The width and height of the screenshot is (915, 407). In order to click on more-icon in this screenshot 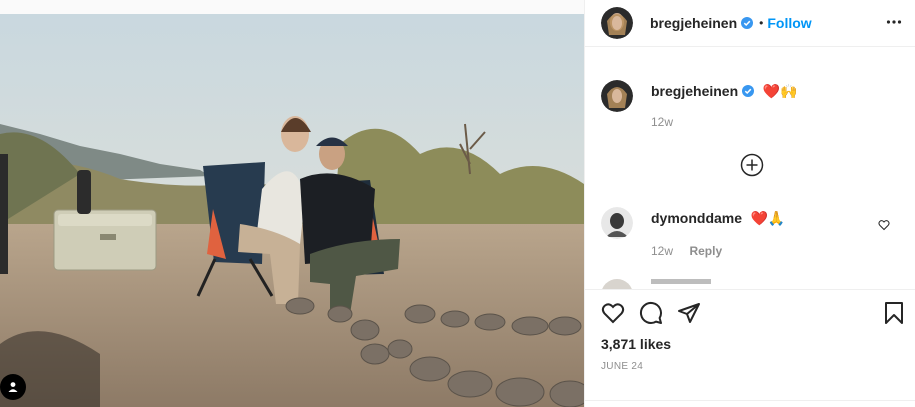, I will do `click(894, 22)`.